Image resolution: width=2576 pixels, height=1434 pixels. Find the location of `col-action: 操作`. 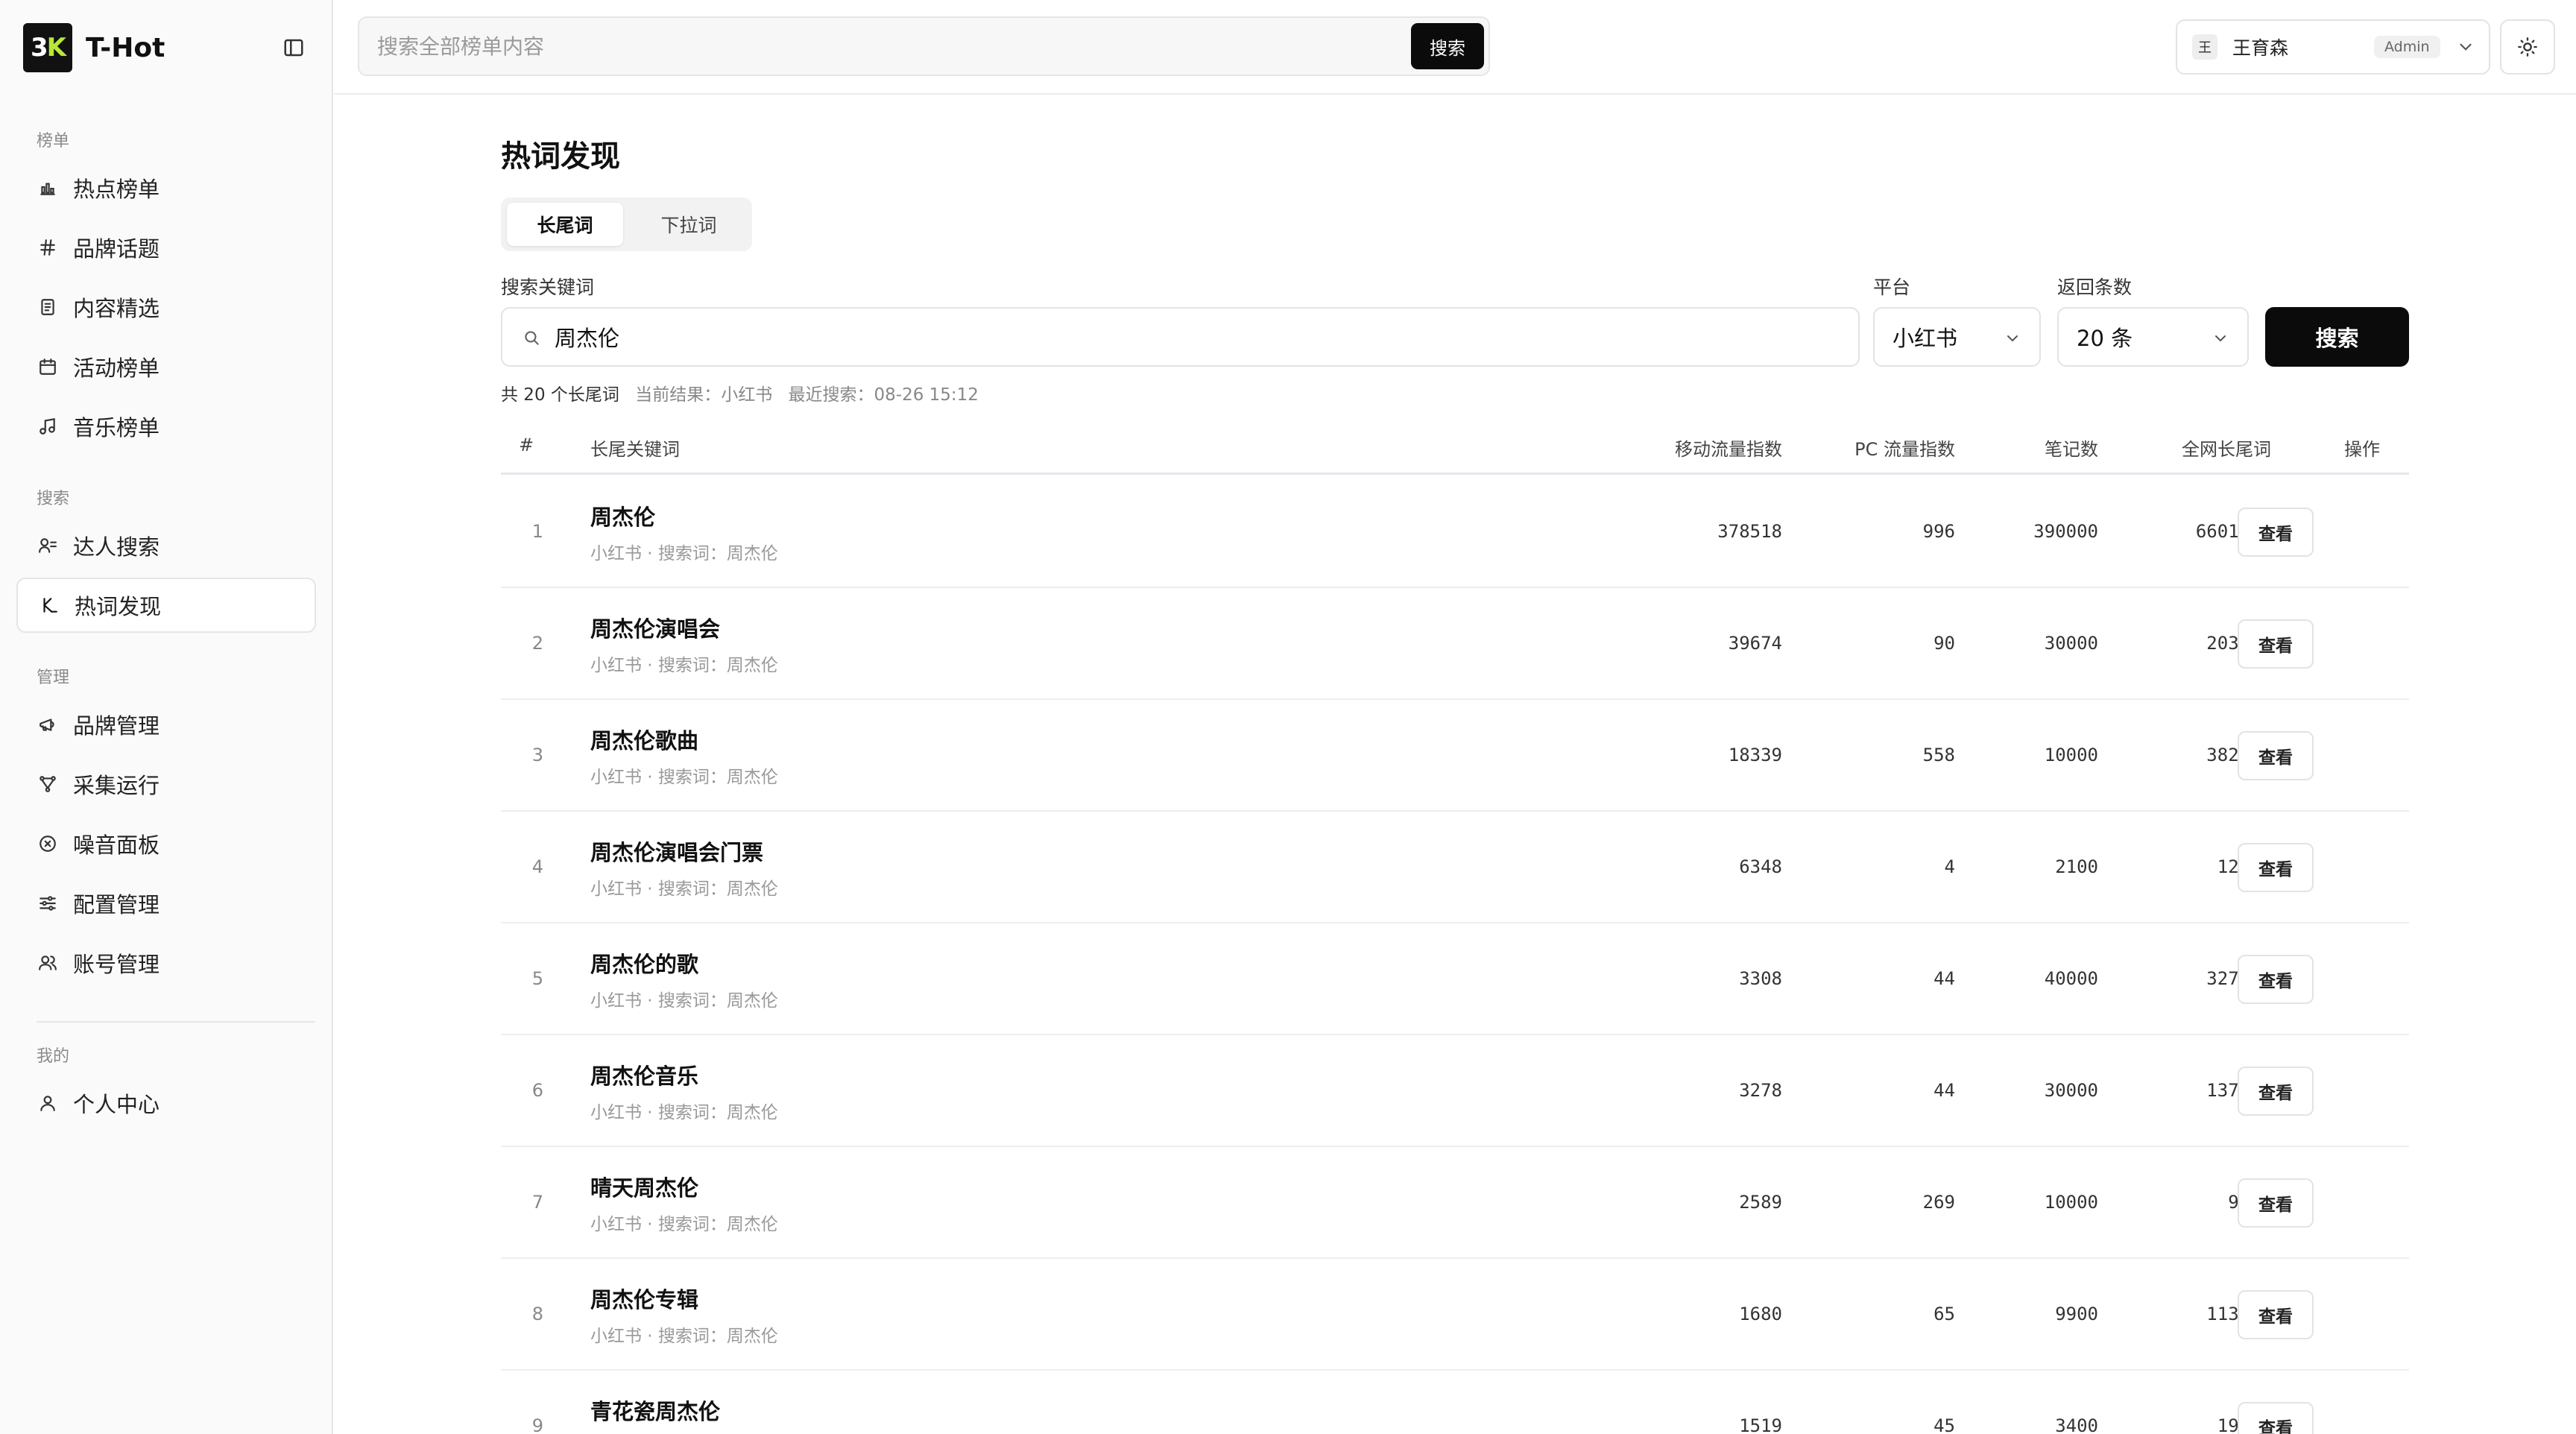

col-action: 操作 is located at coordinates (2362, 449).